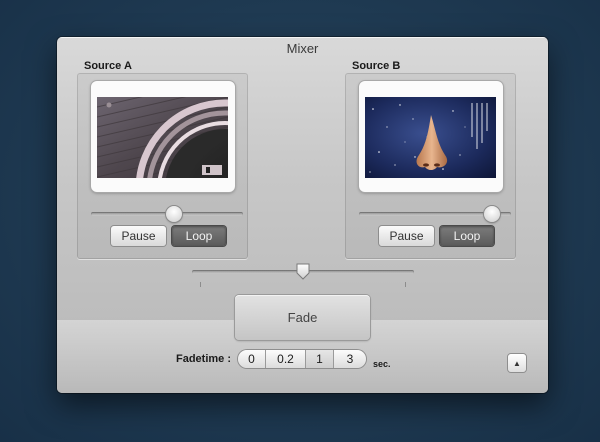  What do you see at coordinates (168, 236) in the screenshot?
I see `source-a-buttons: Pause Loop` at bounding box center [168, 236].